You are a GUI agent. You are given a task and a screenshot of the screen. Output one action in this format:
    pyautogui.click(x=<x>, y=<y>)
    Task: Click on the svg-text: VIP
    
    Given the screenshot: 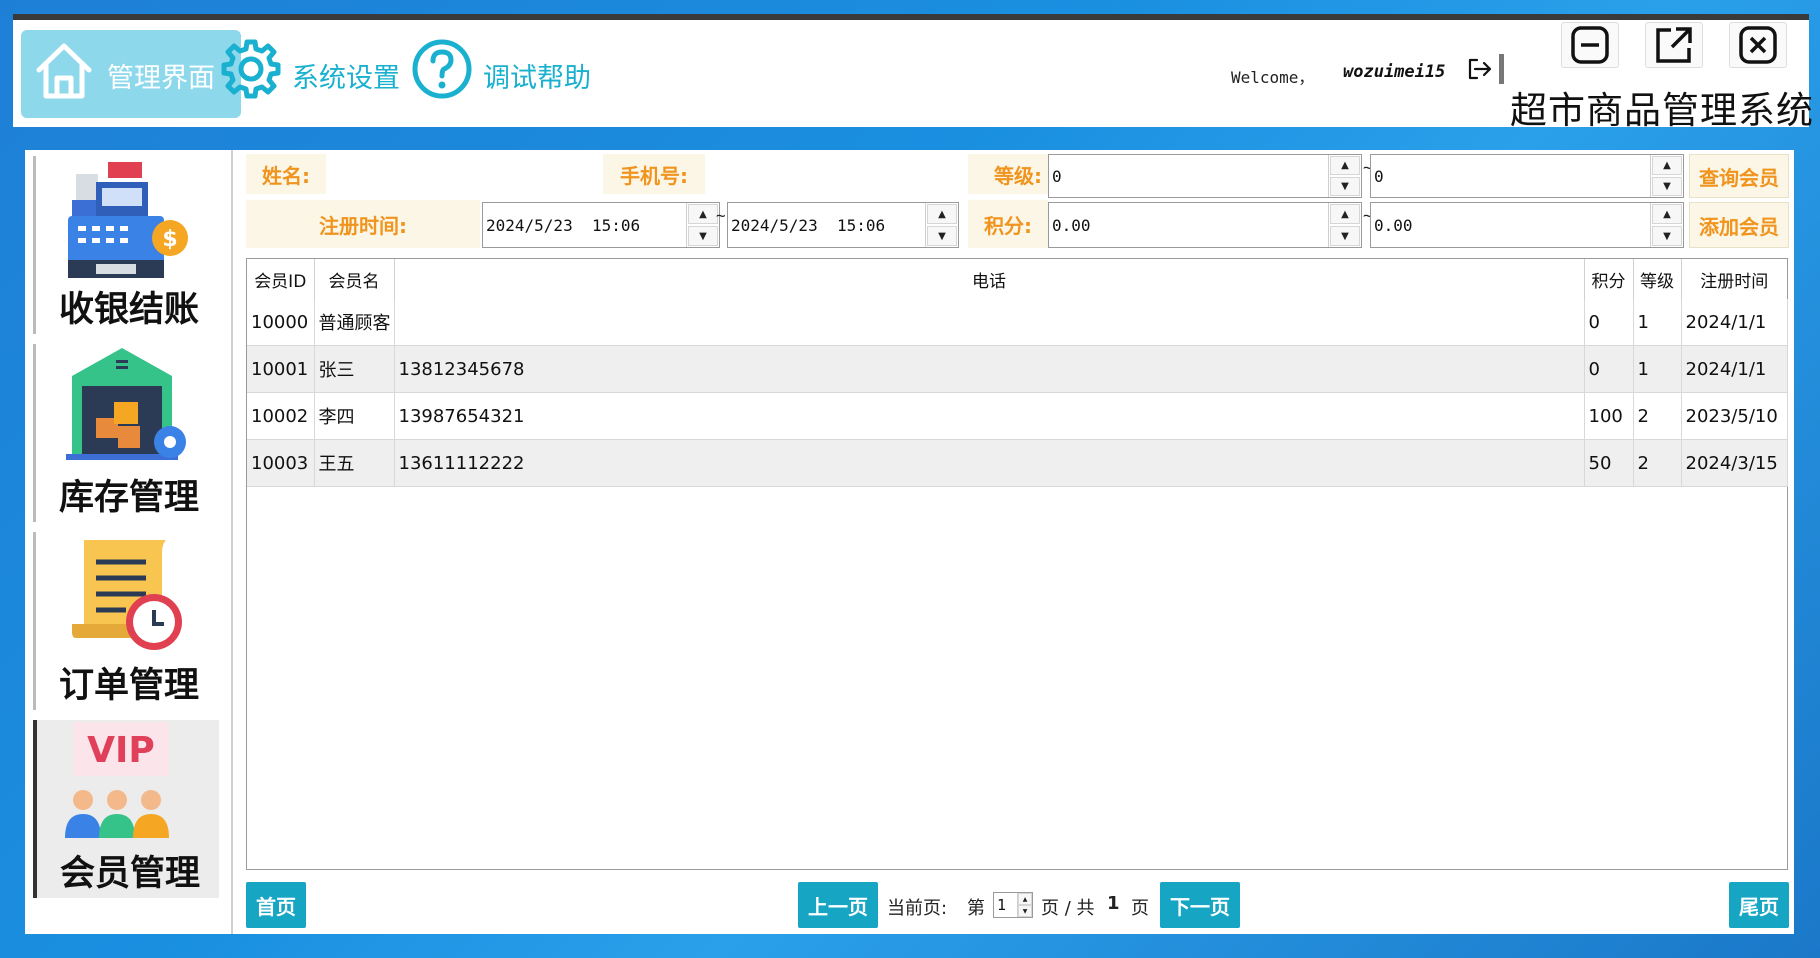 What is the action you would take?
    pyautogui.click(x=121, y=750)
    